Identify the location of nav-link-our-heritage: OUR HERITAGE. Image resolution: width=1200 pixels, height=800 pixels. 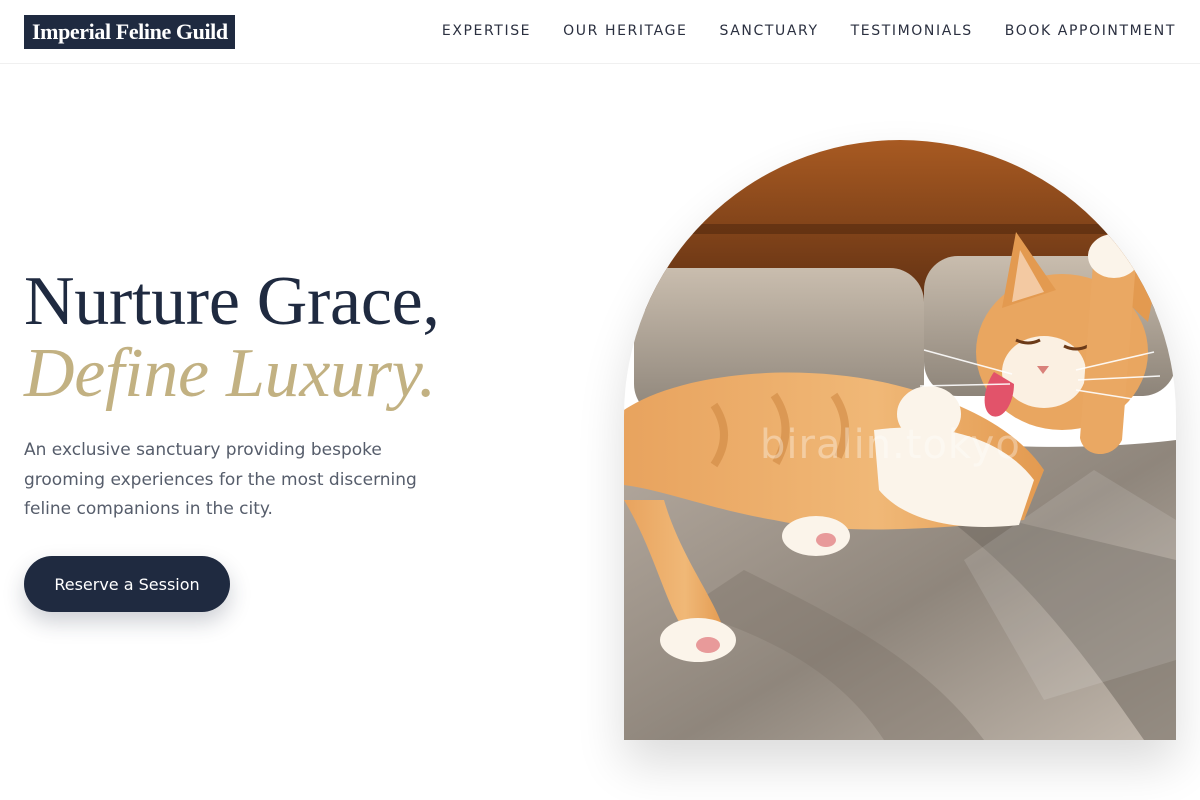
(625, 31).